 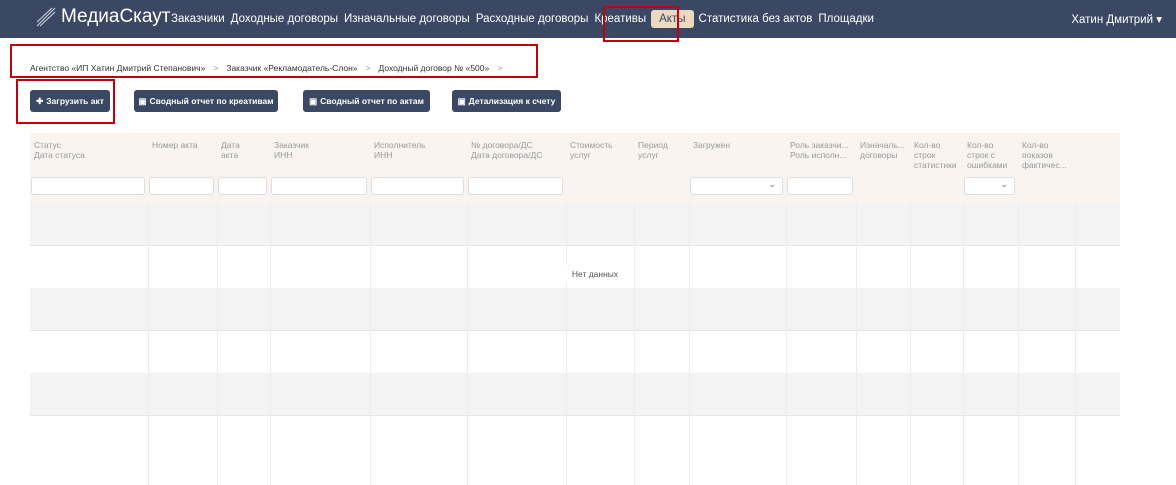 I want to click on column-header: Стоимость услуг, so click(x=600, y=150).